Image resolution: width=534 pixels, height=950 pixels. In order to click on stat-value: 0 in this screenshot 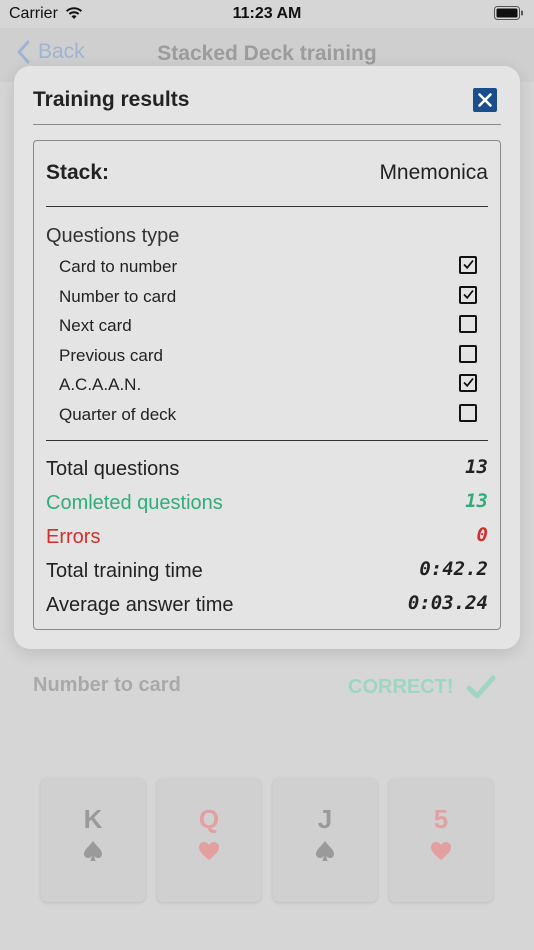, I will do `click(482, 535)`.